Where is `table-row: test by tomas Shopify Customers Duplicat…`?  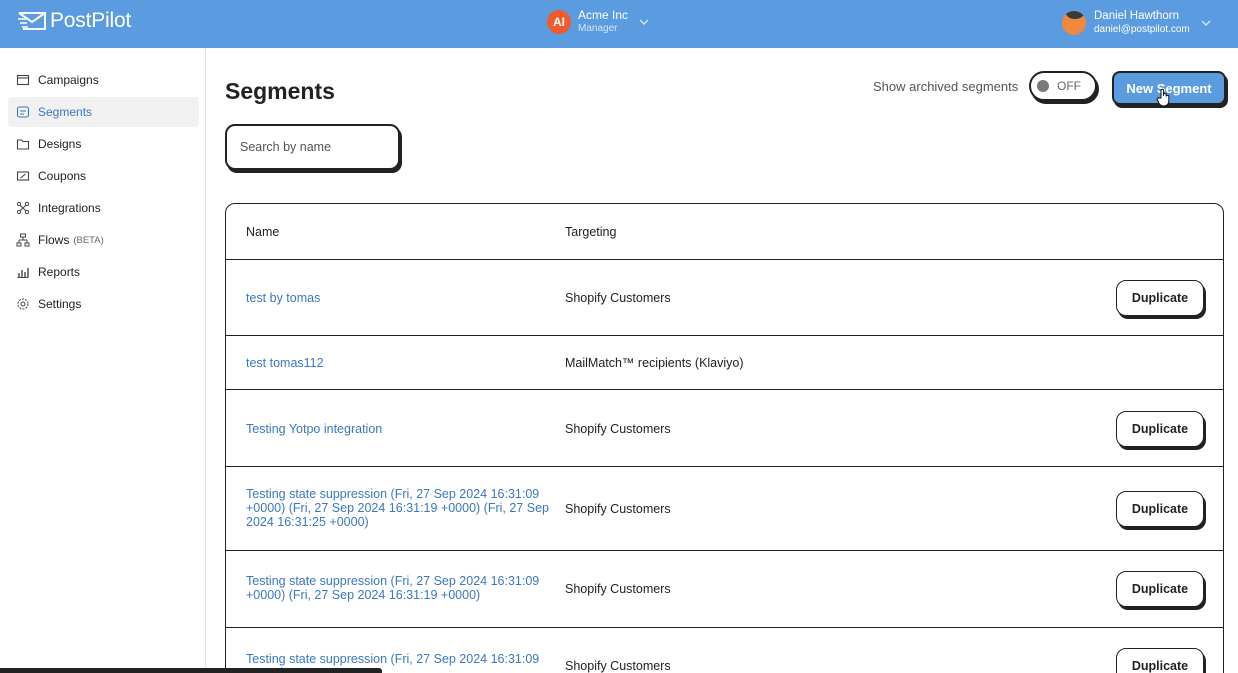
table-row: test by tomas Shopify Customers Duplicat… is located at coordinates (724, 298).